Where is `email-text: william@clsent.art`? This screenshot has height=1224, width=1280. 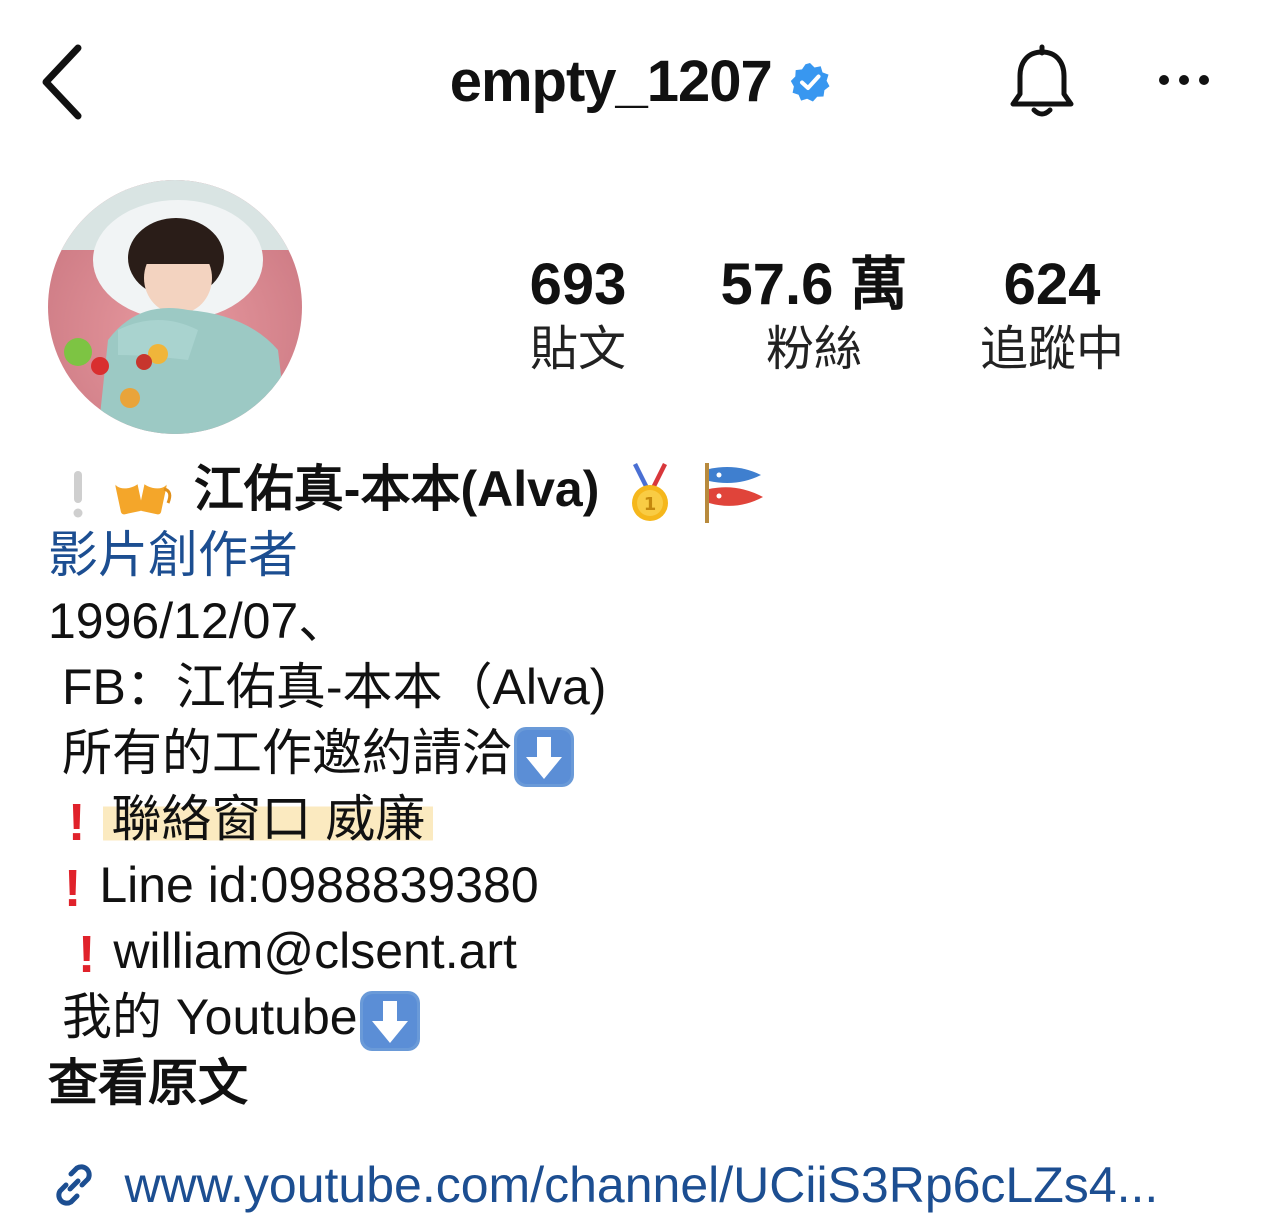 email-text: william@clsent.art is located at coordinates (315, 951).